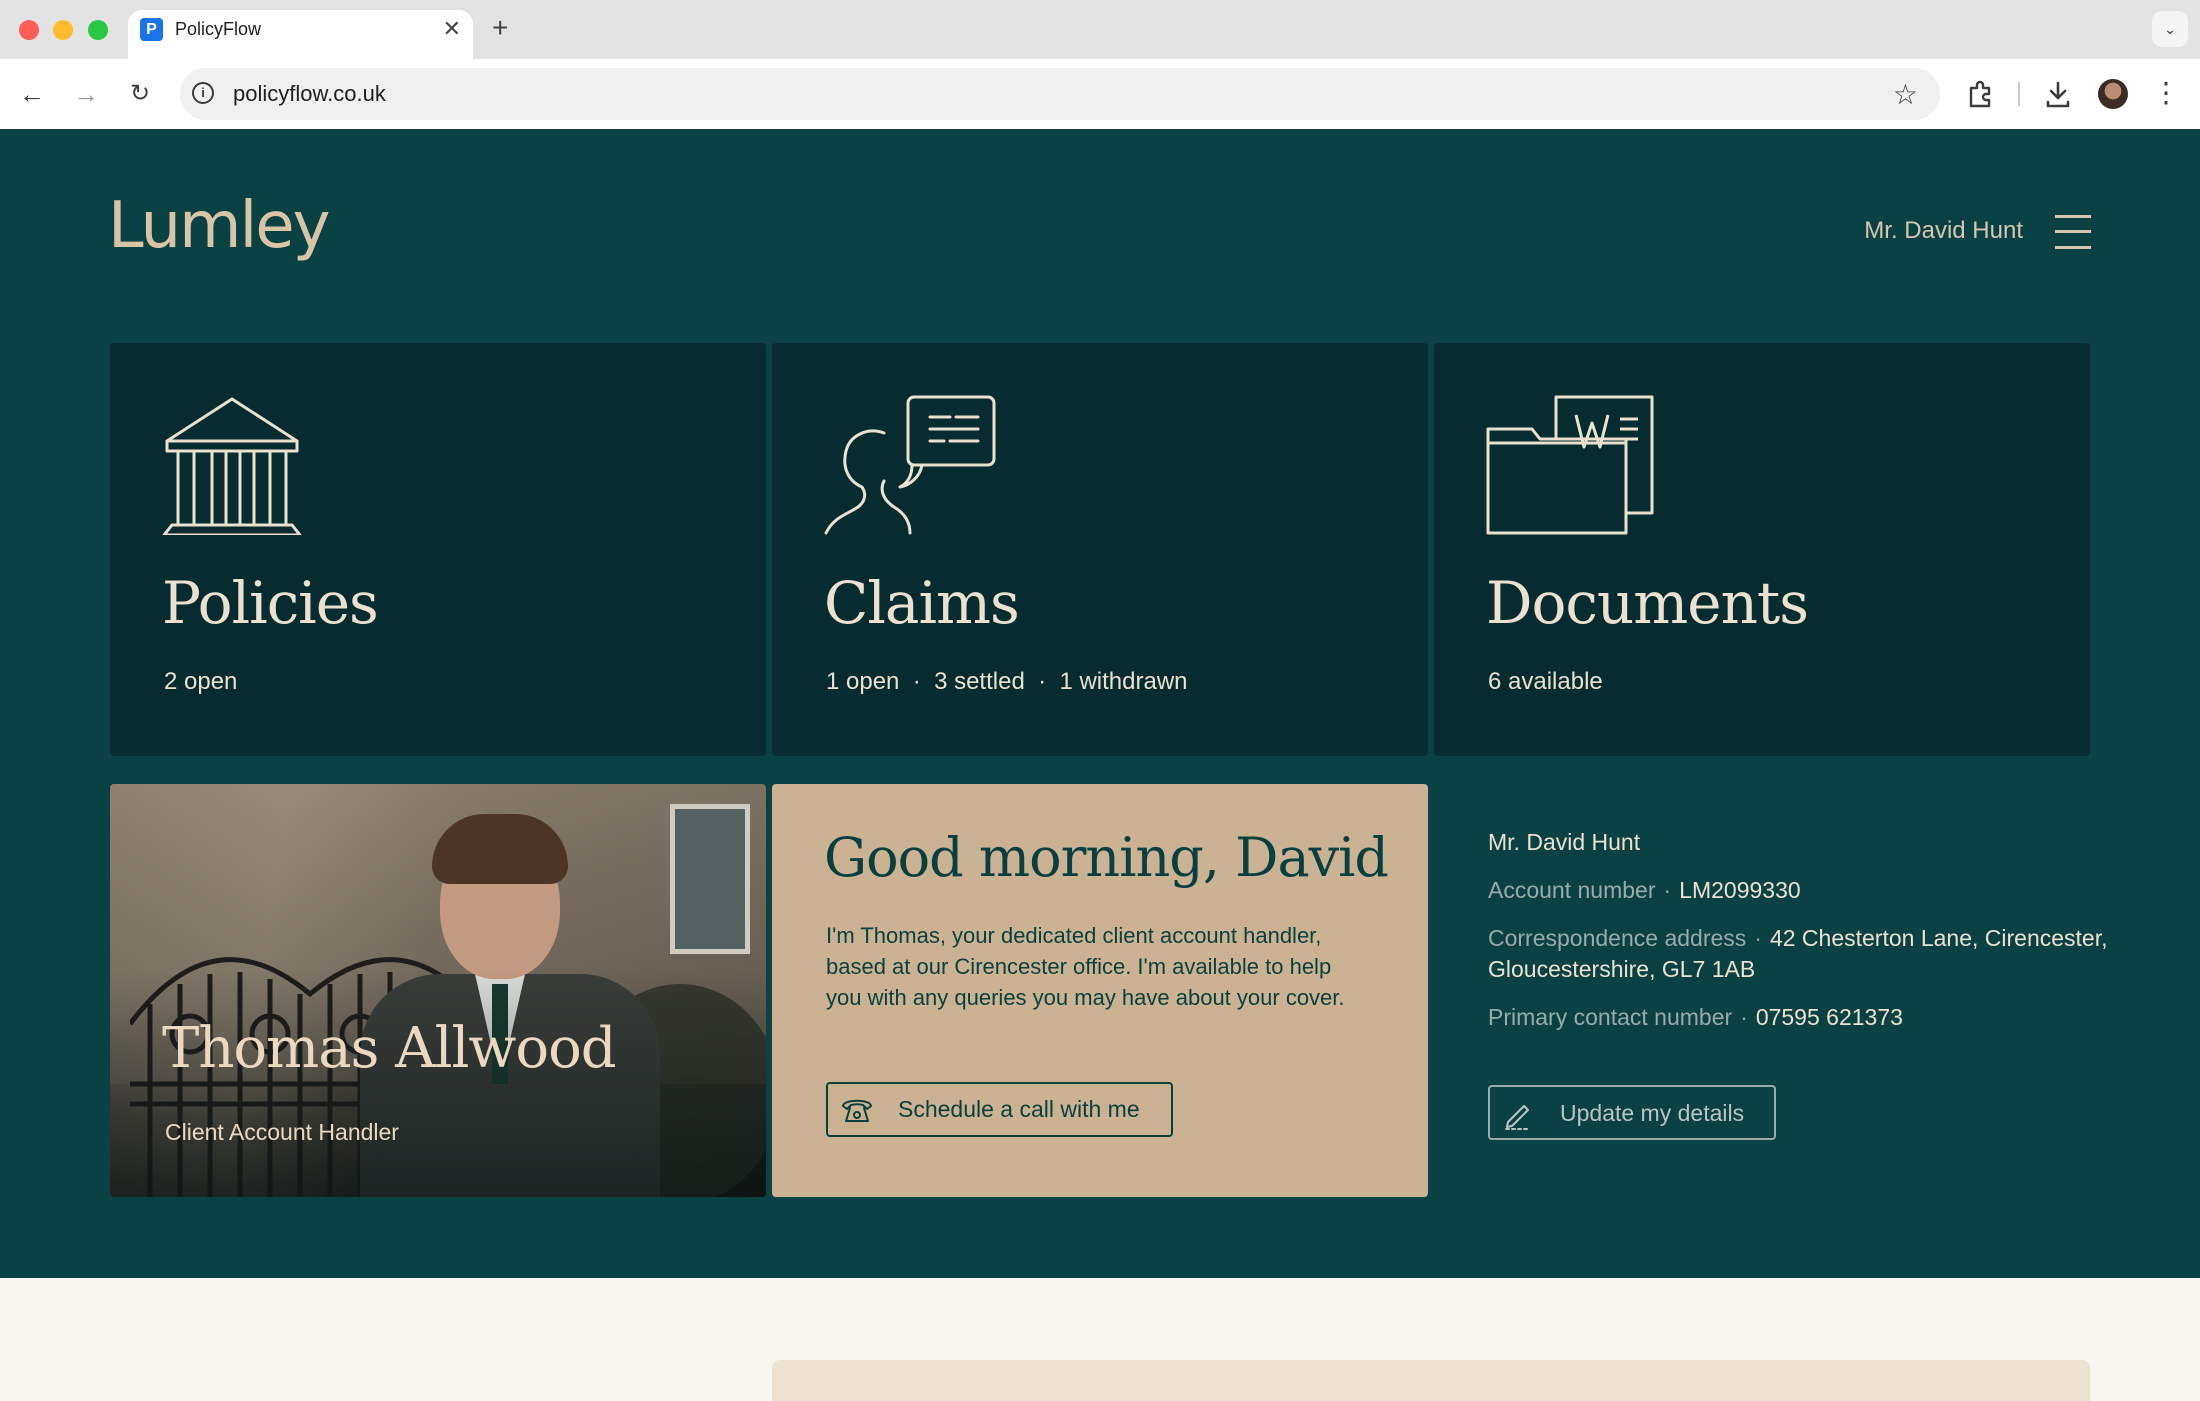  I want to click on documents-tile: Documents 6 available, so click(1762, 549).